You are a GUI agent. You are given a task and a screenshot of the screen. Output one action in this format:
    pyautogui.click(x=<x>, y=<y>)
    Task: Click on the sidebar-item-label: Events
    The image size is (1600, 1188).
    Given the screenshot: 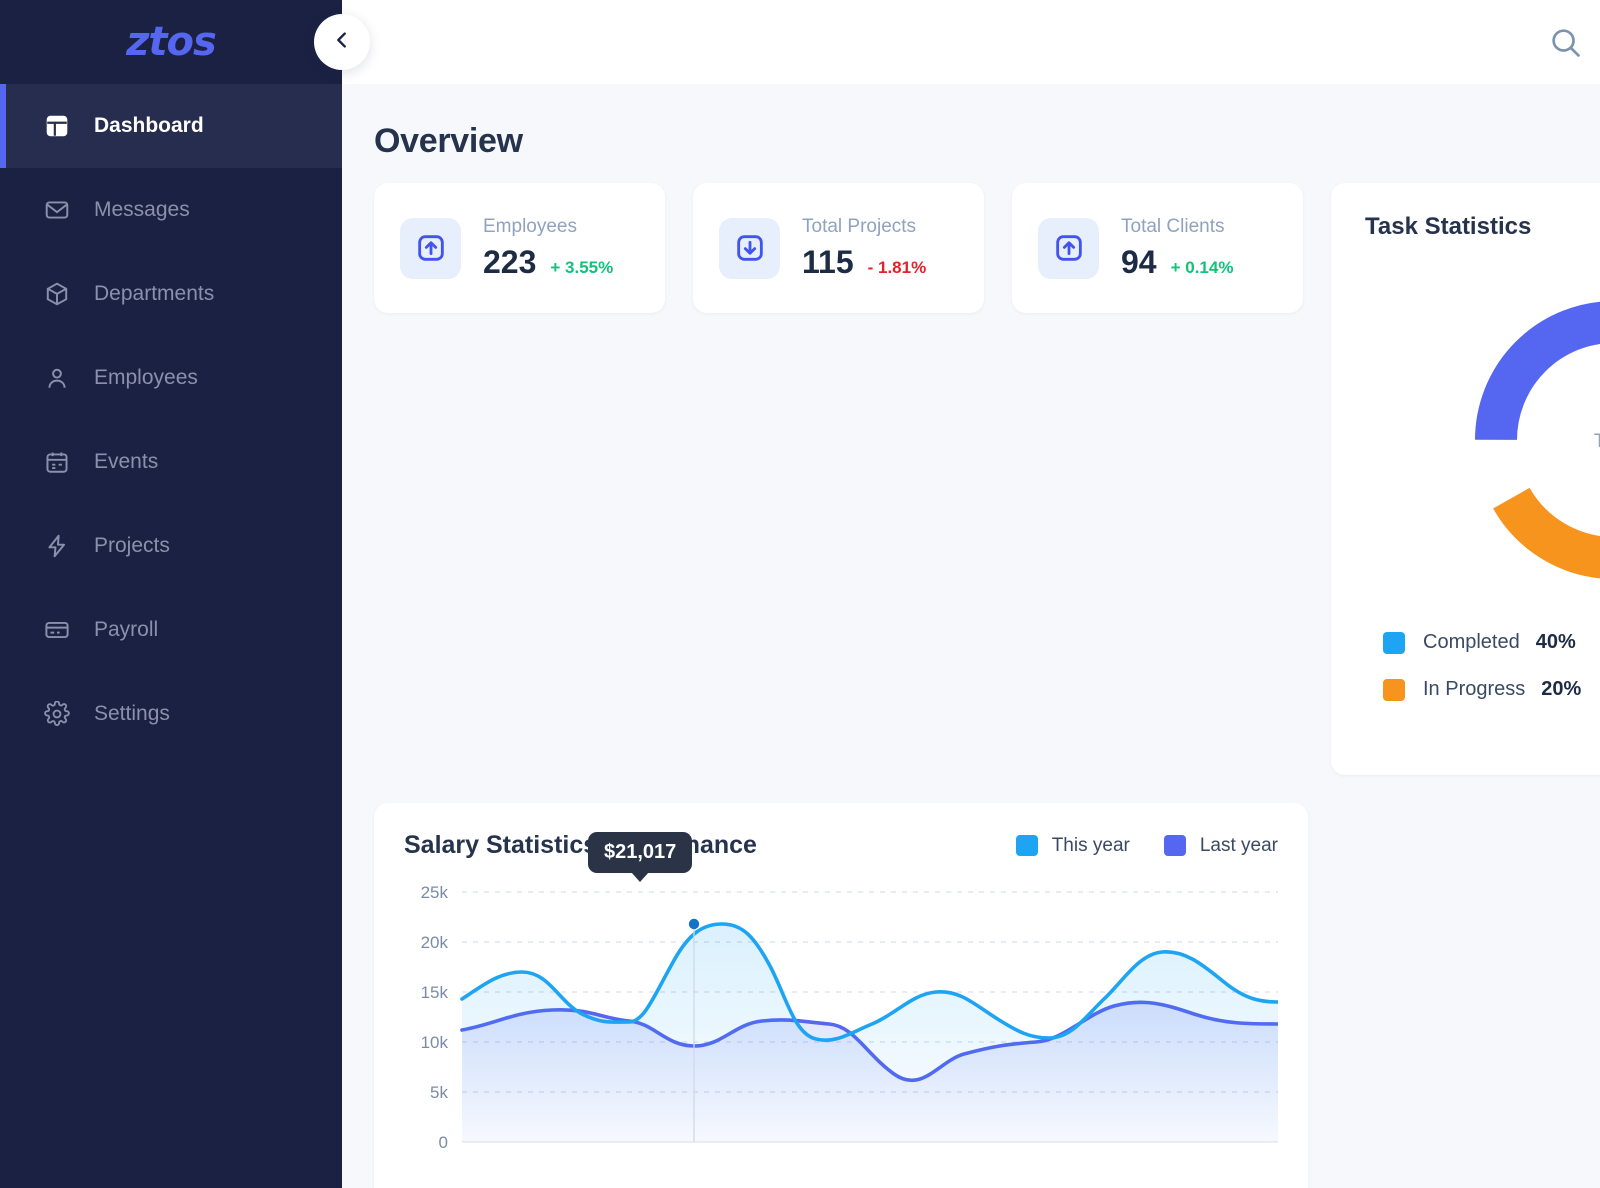 What is the action you would take?
    pyautogui.click(x=126, y=461)
    